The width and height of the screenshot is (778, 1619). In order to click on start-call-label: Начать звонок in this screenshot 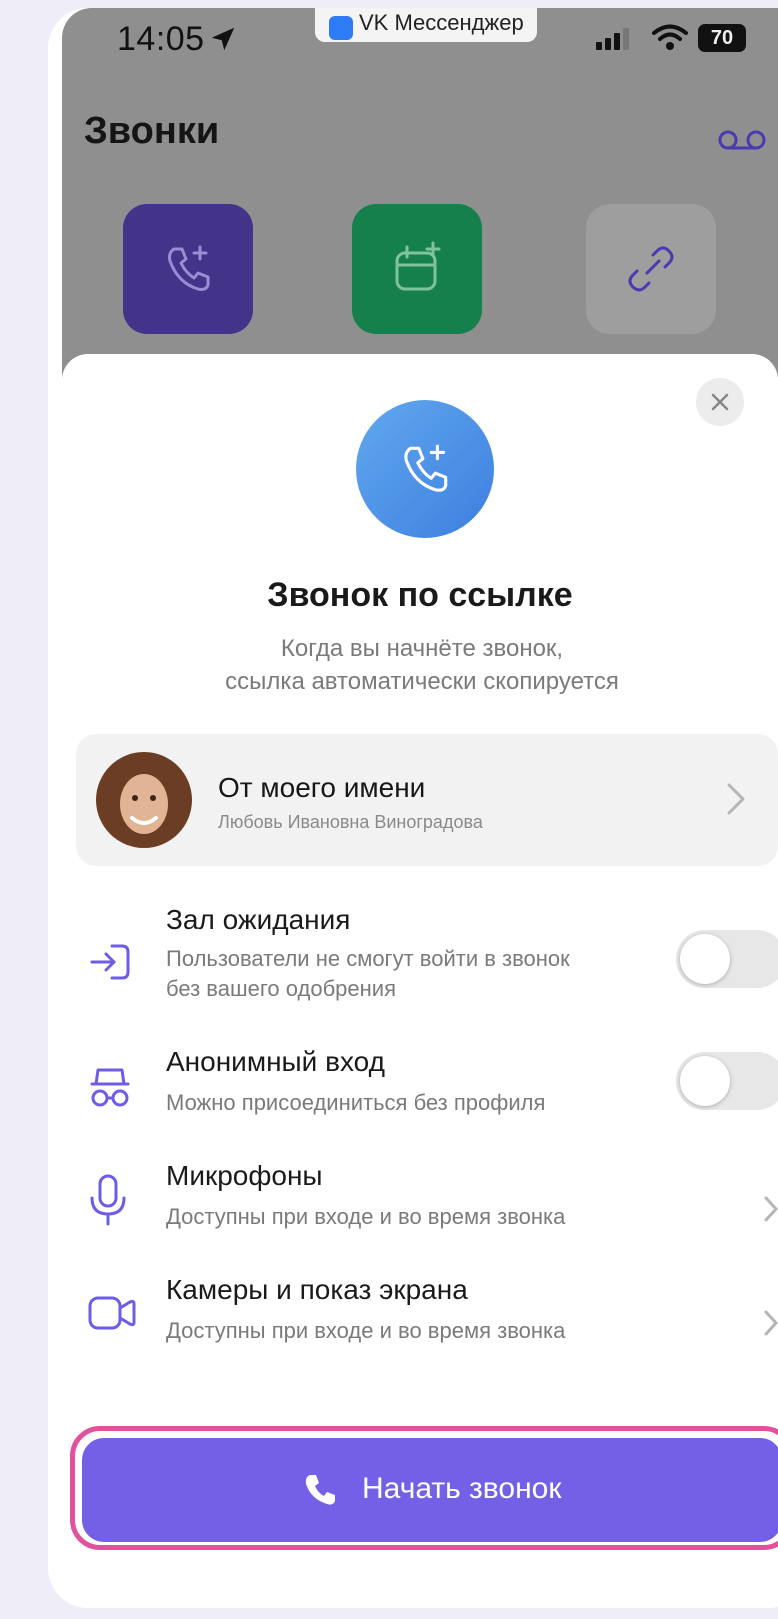, I will do `click(462, 1488)`.